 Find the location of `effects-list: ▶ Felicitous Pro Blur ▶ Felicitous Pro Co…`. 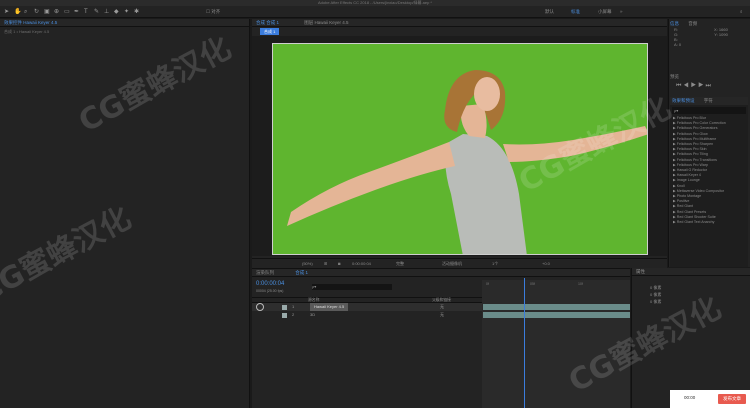

effects-list: ▶ Felicitous Pro Blur ▶ Felicitous Pro Co… is located at coordinates (709, 170).